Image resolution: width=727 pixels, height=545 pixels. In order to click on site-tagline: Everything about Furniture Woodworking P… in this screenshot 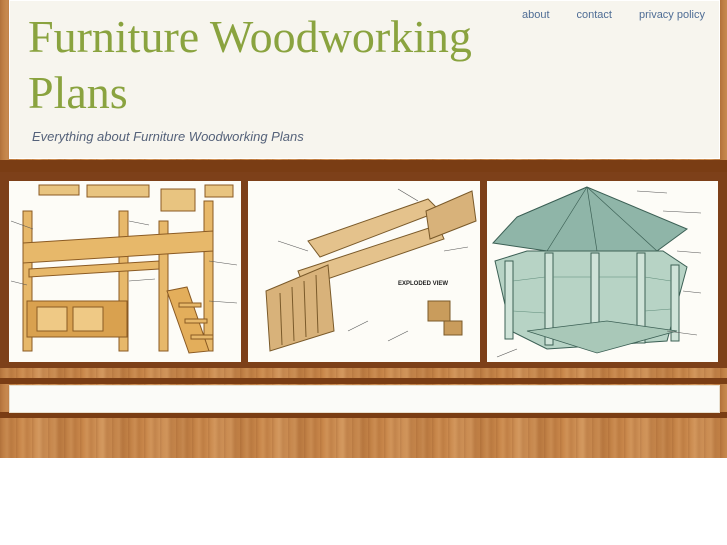, I will do `click(168, 136)`.